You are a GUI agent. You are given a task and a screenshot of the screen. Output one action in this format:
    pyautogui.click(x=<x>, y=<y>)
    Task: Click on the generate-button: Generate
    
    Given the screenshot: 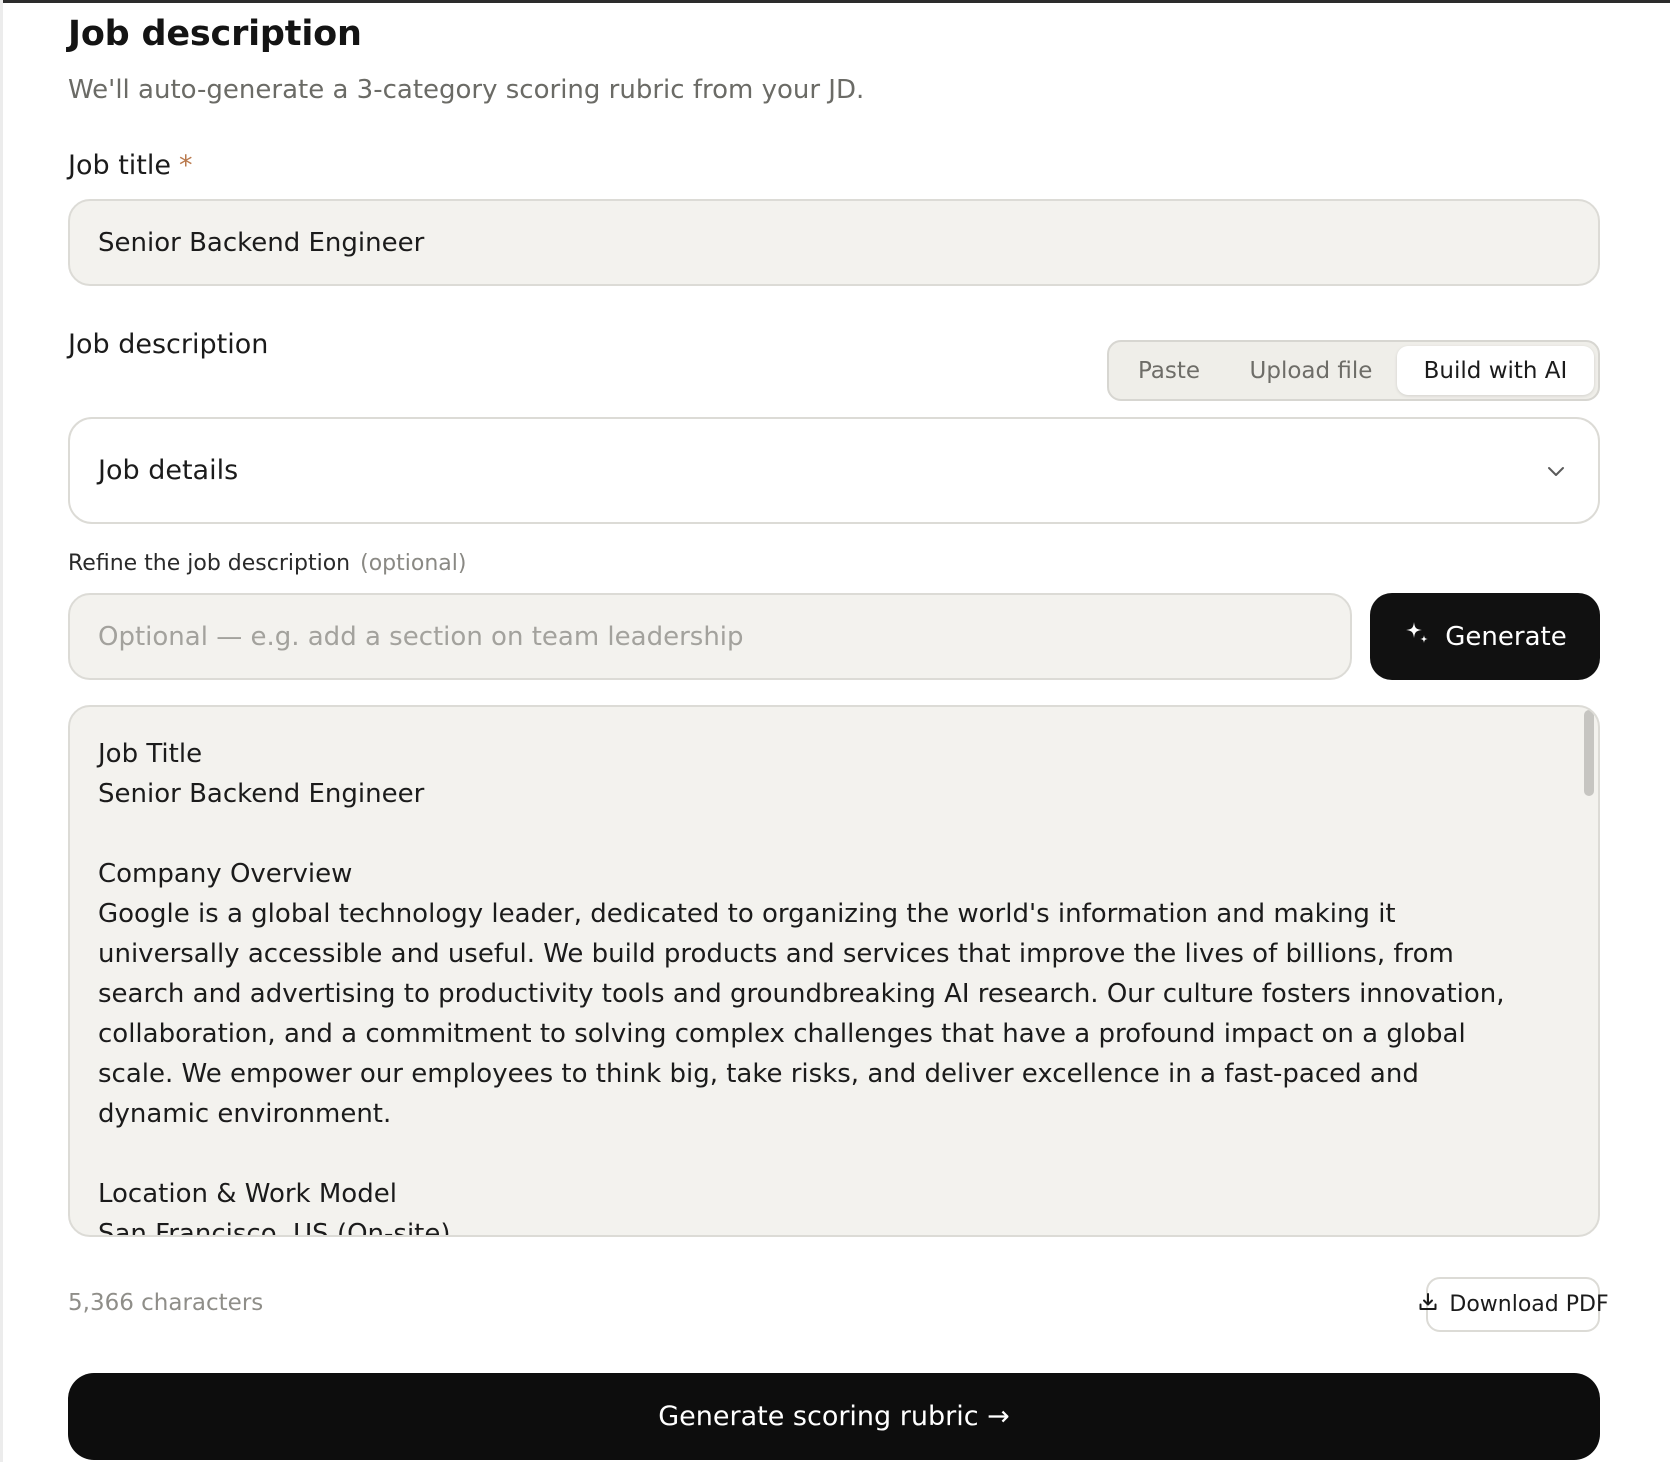 What is the action you would take?
    pyautogui.click(x=1485, y=636)
    